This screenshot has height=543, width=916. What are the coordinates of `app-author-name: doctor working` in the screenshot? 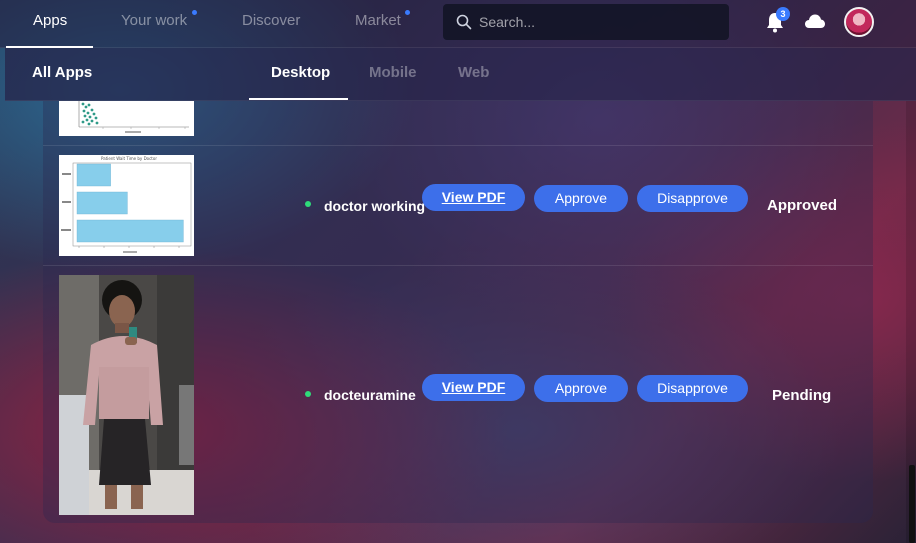 It's located at (375, 206).